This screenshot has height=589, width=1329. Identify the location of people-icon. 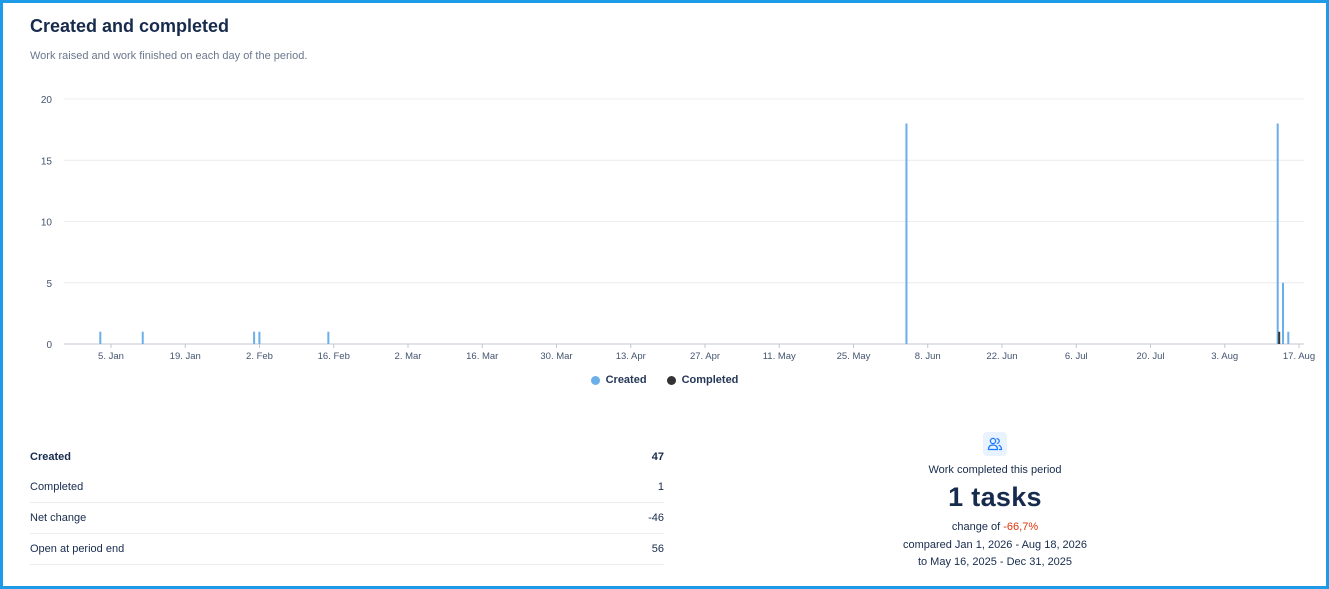
(995, 444).